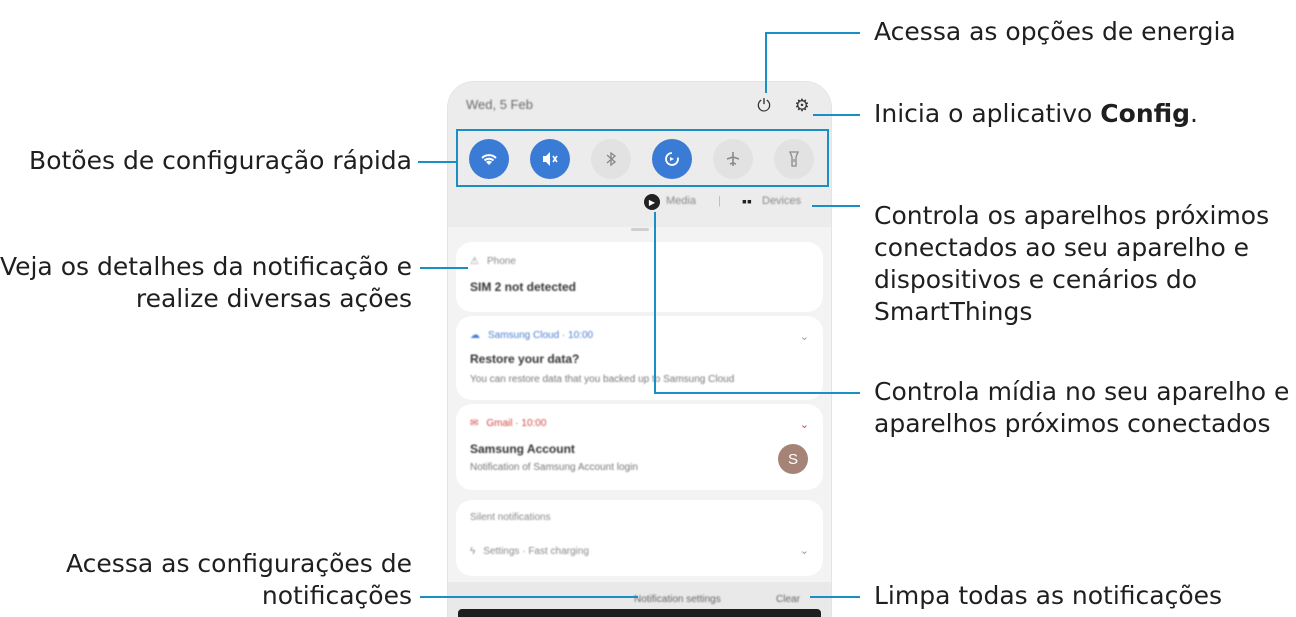 Image resolution: width=1296 pixels, height=617 pixels. Describe the element at coordinates (510, 517) in the screenshot. I see `silent-header: Silent notifications` at that location.